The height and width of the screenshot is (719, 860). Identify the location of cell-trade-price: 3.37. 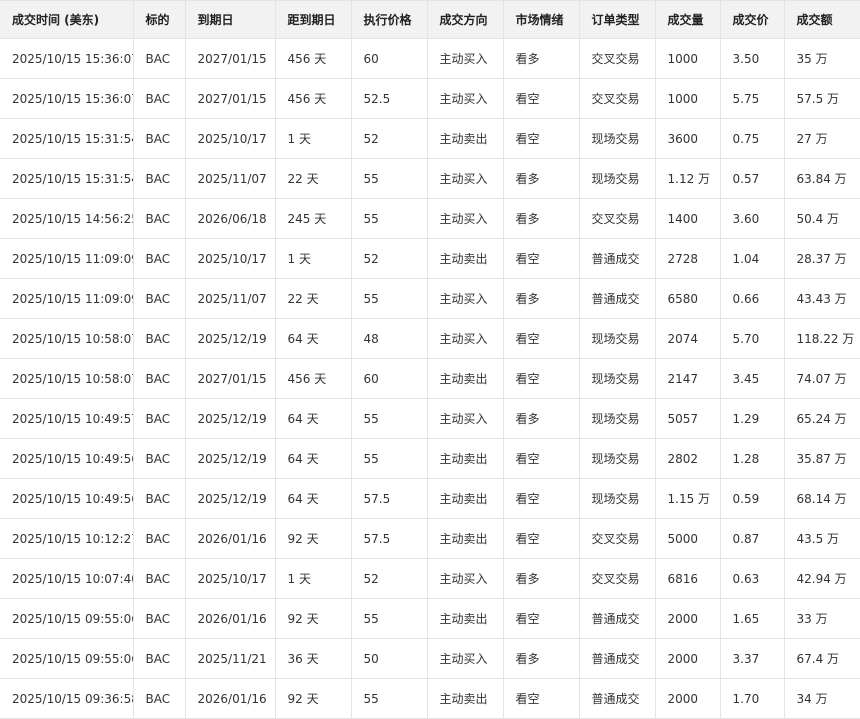
(752, 658).